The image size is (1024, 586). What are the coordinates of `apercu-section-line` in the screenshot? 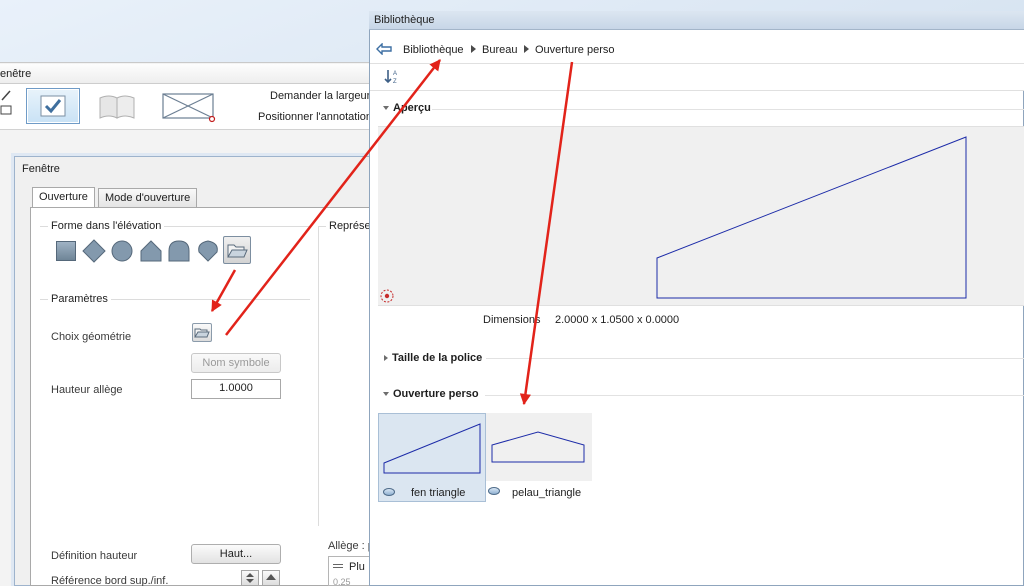 It's located at (728, 109).